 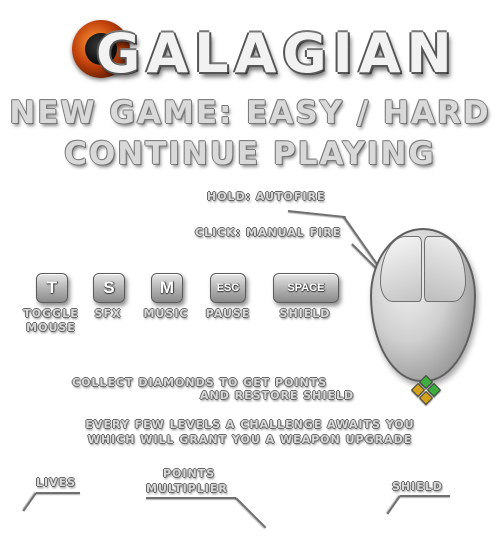 I want to click on click-manual-fire-label: CLICK: MANUAL FIRE, so click(x=268, y=232).